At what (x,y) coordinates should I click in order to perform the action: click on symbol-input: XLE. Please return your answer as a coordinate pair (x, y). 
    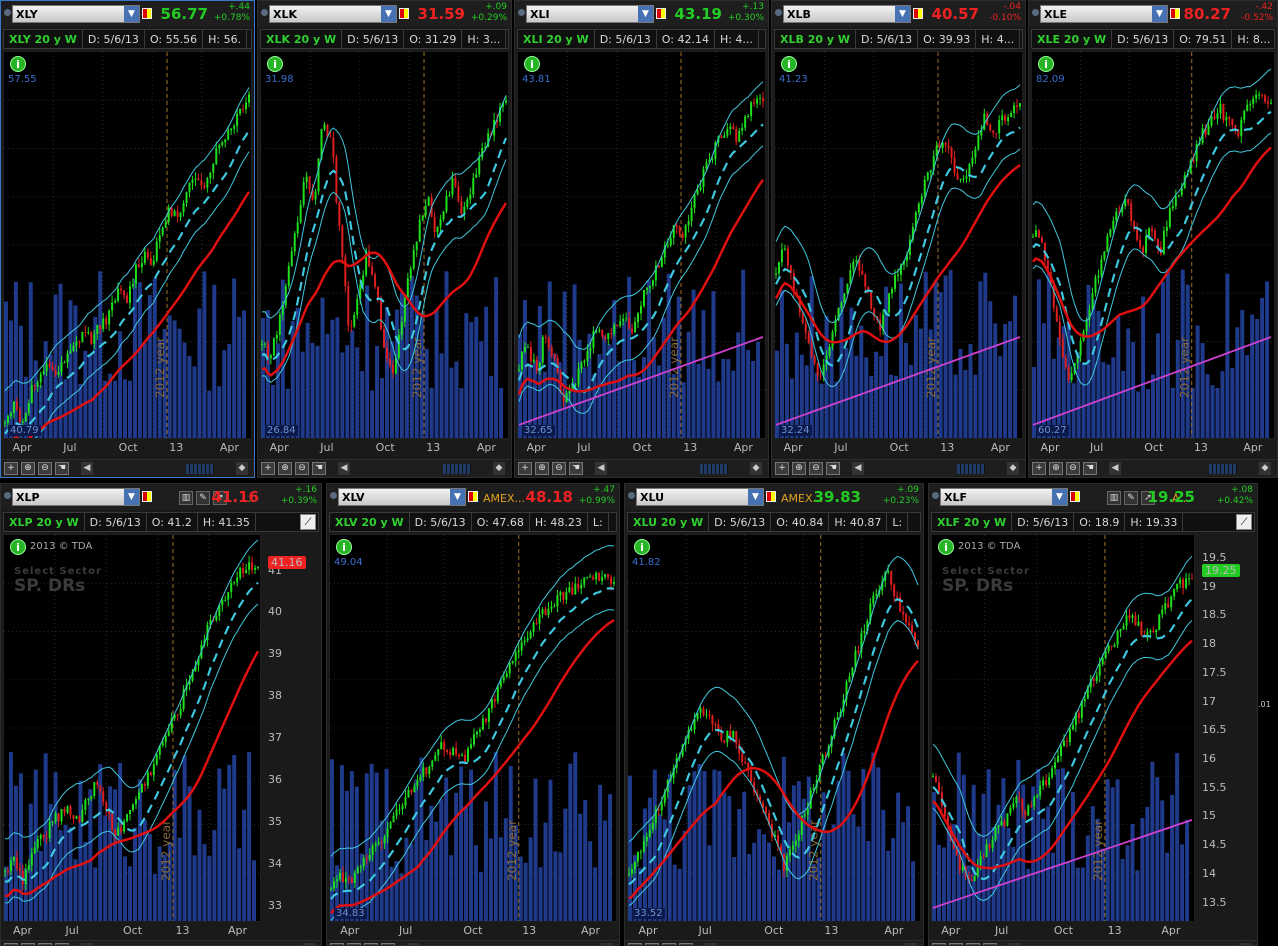
    Looking at the image, I should click on (1104, 14).